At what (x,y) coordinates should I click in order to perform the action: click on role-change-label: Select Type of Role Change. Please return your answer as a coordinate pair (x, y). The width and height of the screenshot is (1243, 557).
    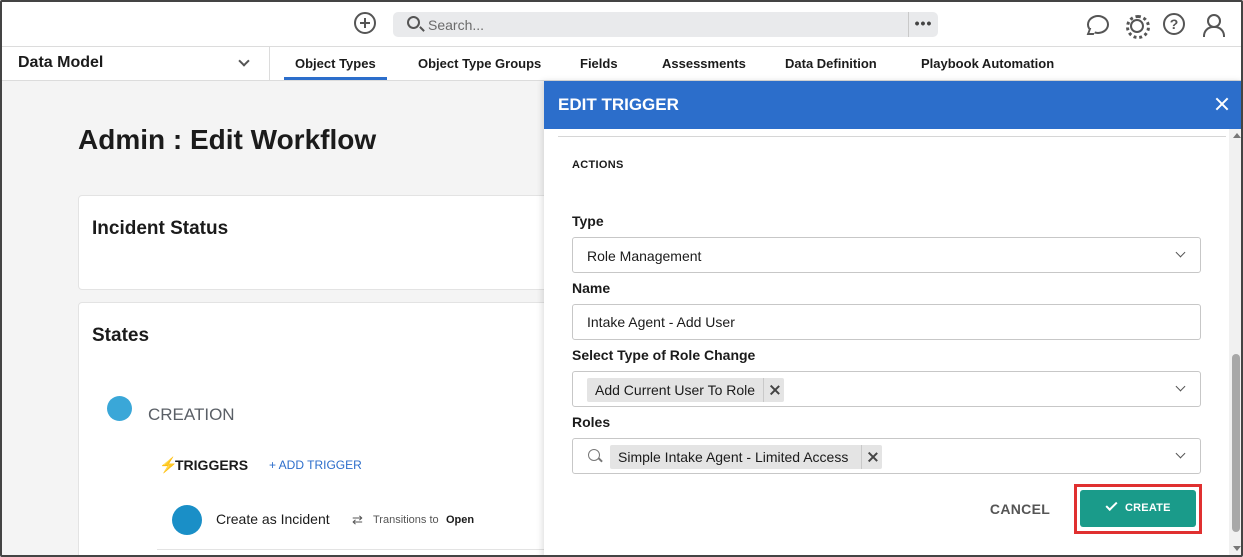
    Looking at the image, I should click on (664, 355).